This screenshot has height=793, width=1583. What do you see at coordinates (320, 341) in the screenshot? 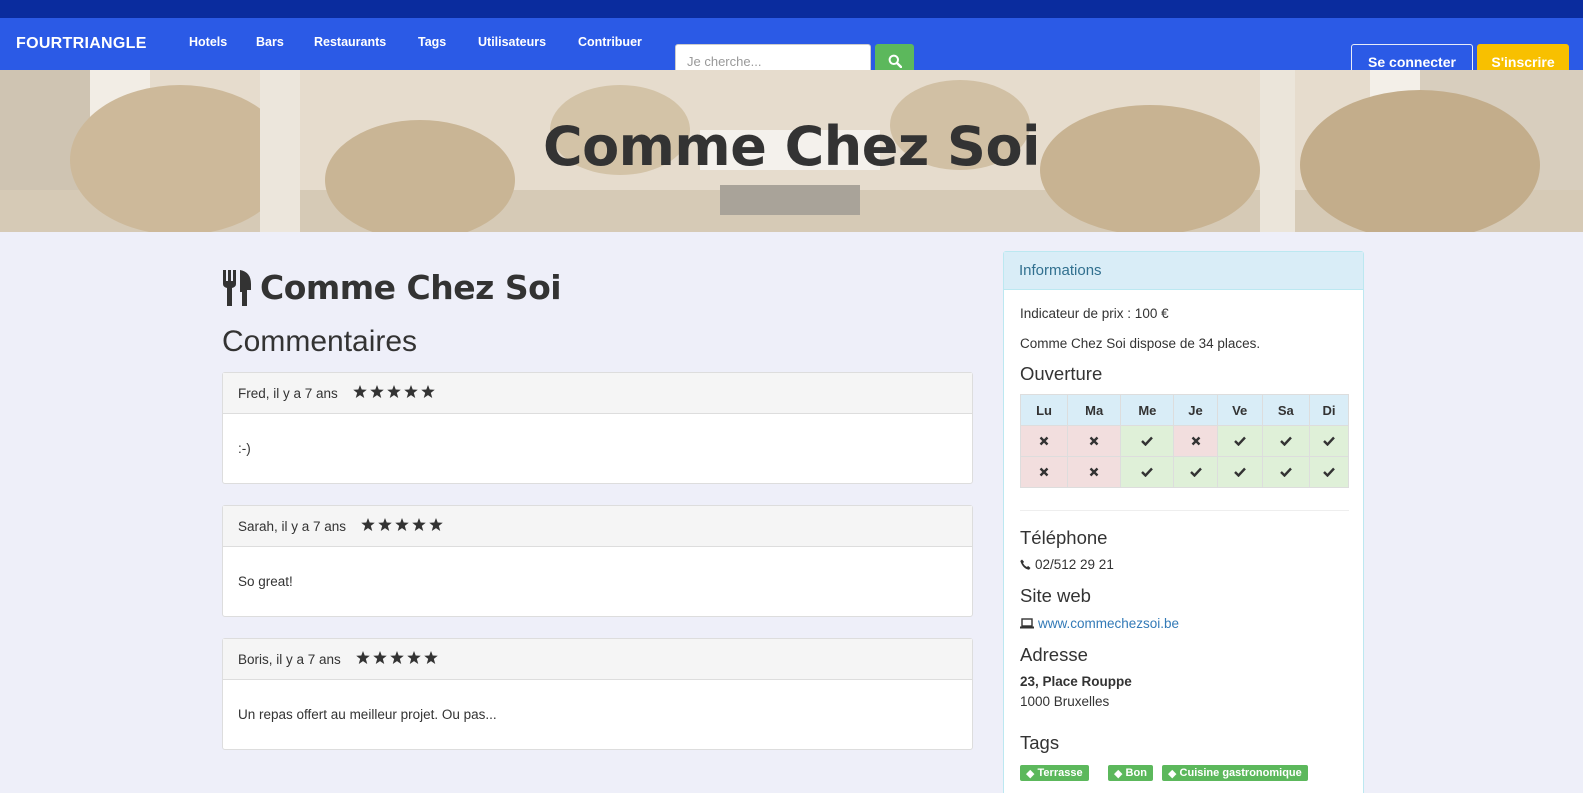
I see `comments-heading: Commentaires` at bounding box center [320, 341].